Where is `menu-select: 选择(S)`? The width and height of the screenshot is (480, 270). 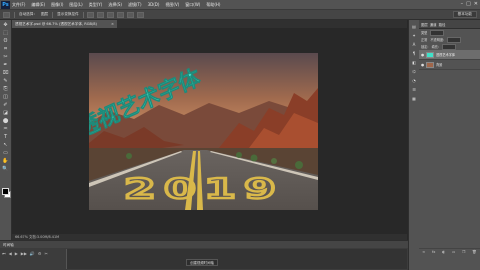
menu-select: 选择(S) is located at coordinates (115, 5).